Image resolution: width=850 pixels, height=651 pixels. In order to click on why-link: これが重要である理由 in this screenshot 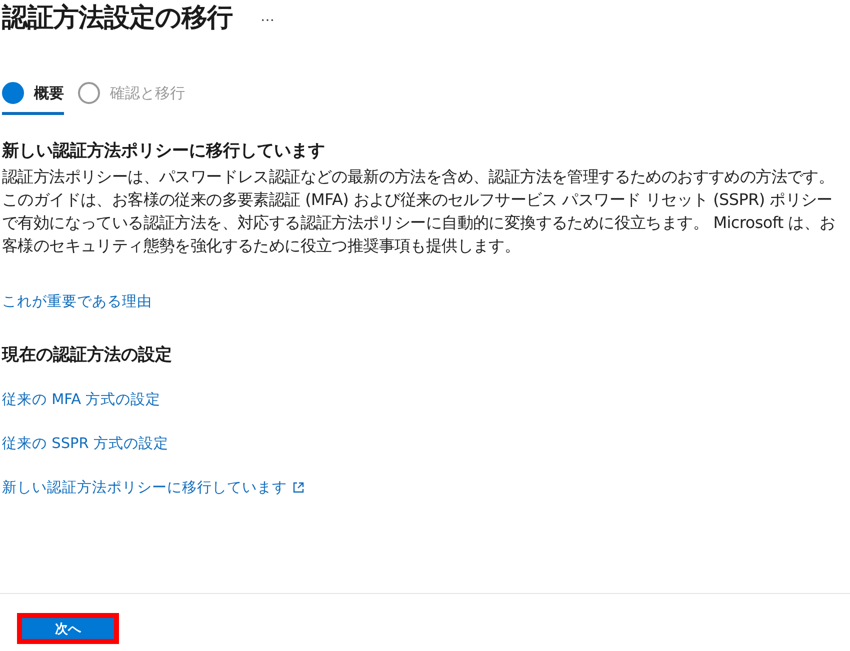, I will do `click(77, 301)`.